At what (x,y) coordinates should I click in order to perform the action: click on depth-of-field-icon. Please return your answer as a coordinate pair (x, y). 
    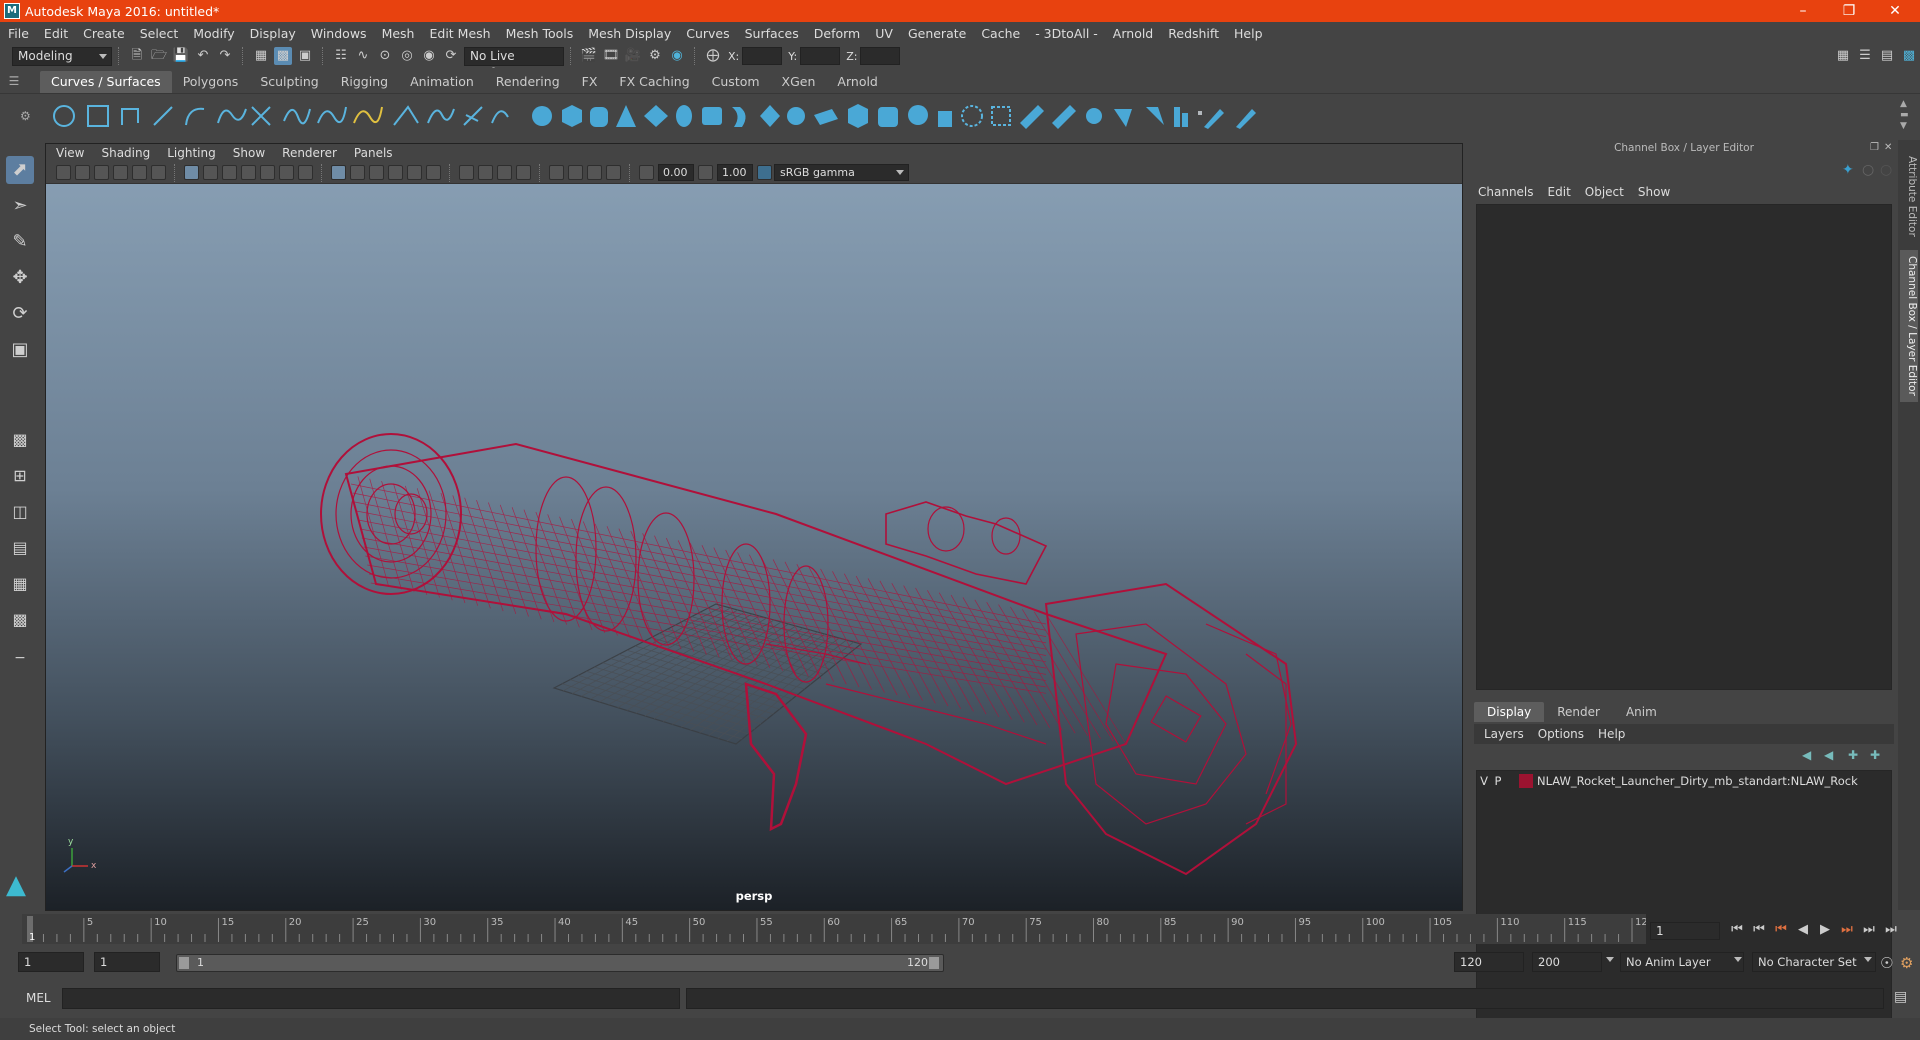
    Looking at the image, I should click on (523, 172).